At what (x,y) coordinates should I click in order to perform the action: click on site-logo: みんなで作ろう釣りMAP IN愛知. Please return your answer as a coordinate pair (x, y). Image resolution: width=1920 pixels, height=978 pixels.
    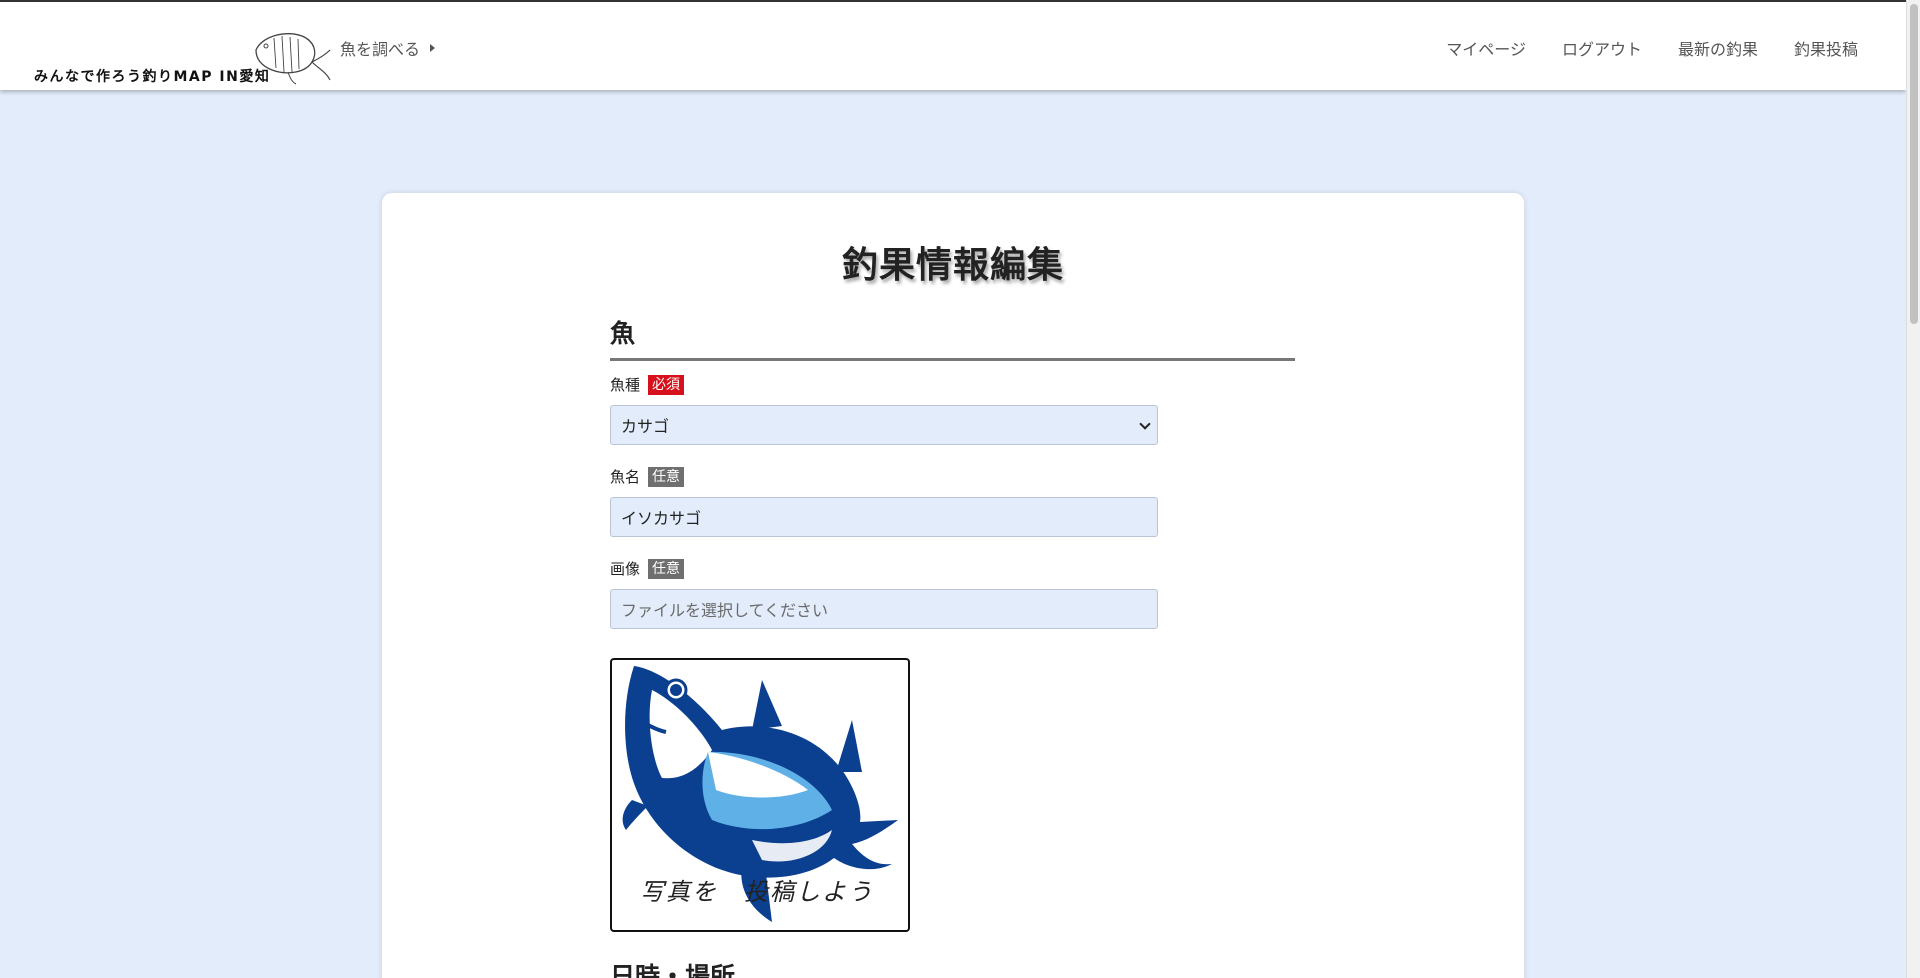
    Looking at the image, I should click on (173, 49).